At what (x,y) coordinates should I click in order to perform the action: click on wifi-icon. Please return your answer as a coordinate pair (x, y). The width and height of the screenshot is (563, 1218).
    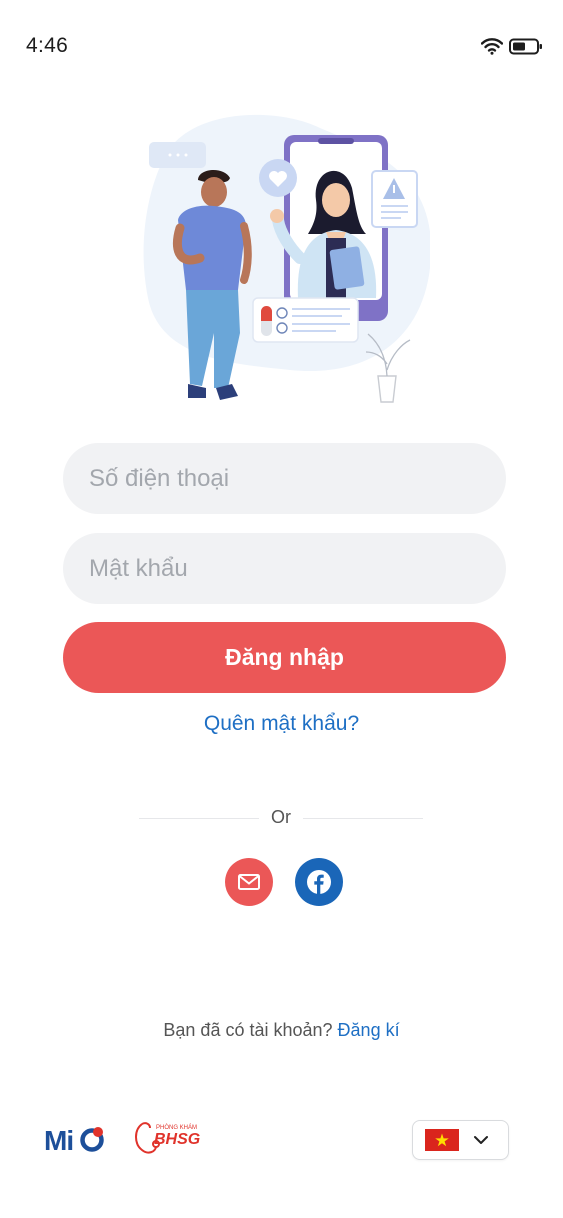
    Looking at the image, I should click on (492, 46).